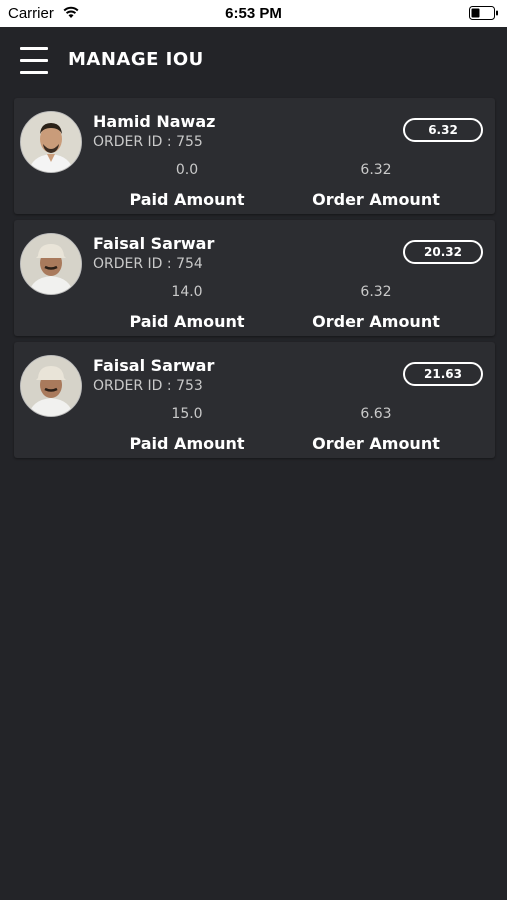 Image resolution: width=507 pixels, height=900 pixels. I want to click on battery-icon, so click(483, 13).